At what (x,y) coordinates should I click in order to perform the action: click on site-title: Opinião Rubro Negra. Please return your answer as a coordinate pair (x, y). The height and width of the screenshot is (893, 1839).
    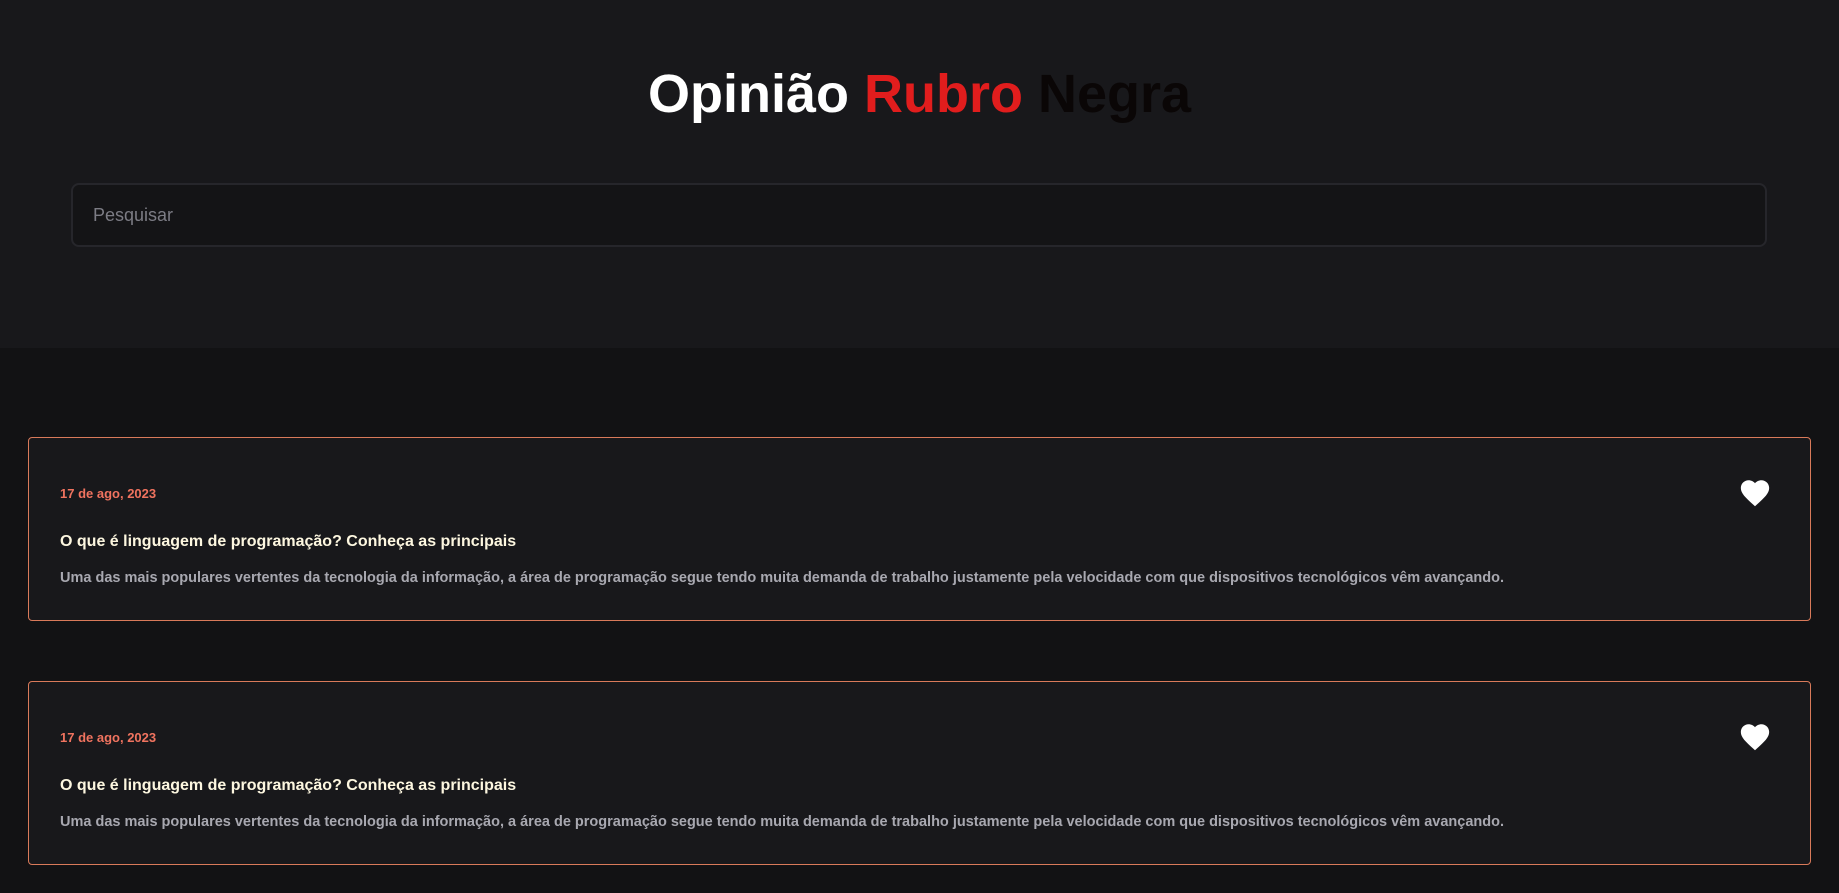
    Looking at the image, I should click on (919, 94).